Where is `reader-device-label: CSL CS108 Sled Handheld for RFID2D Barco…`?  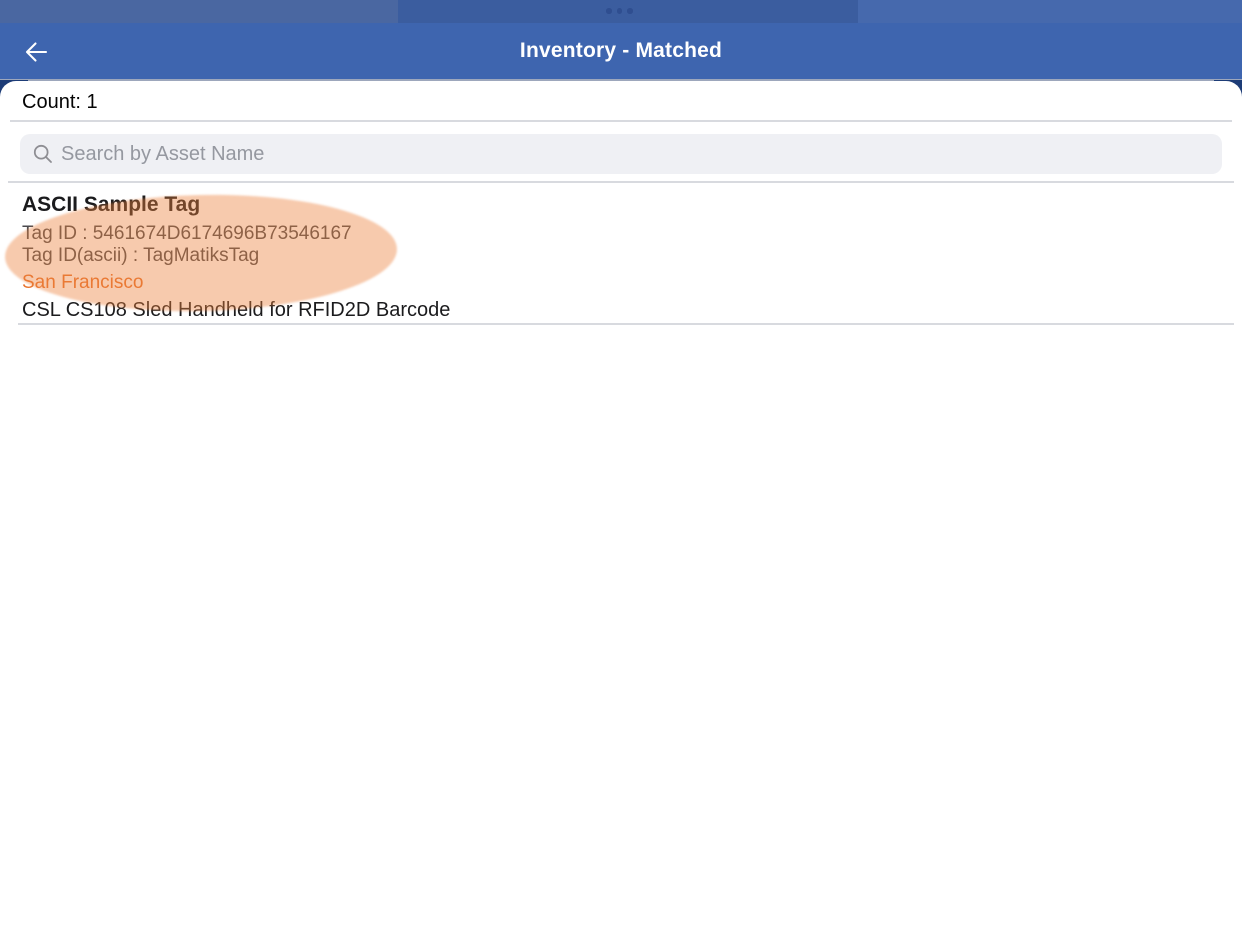
reader-device-label: CSL CS108 Sled Handheld for RFID2D Barco… is located at coordinates (236, 310).